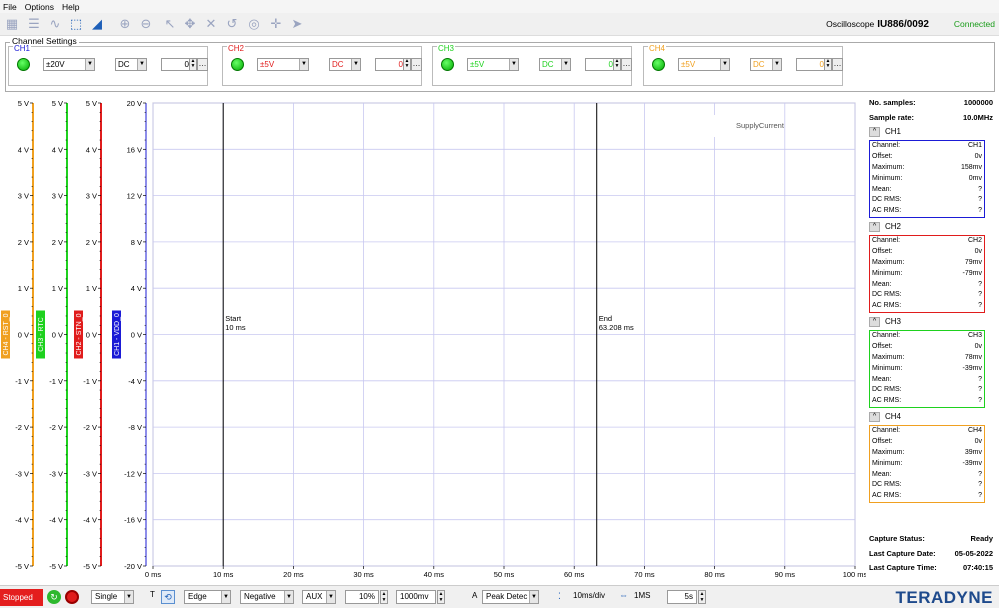 This screenshot has height=608, width=999. I want to click on run-status: Stopped, so click(21, 597).